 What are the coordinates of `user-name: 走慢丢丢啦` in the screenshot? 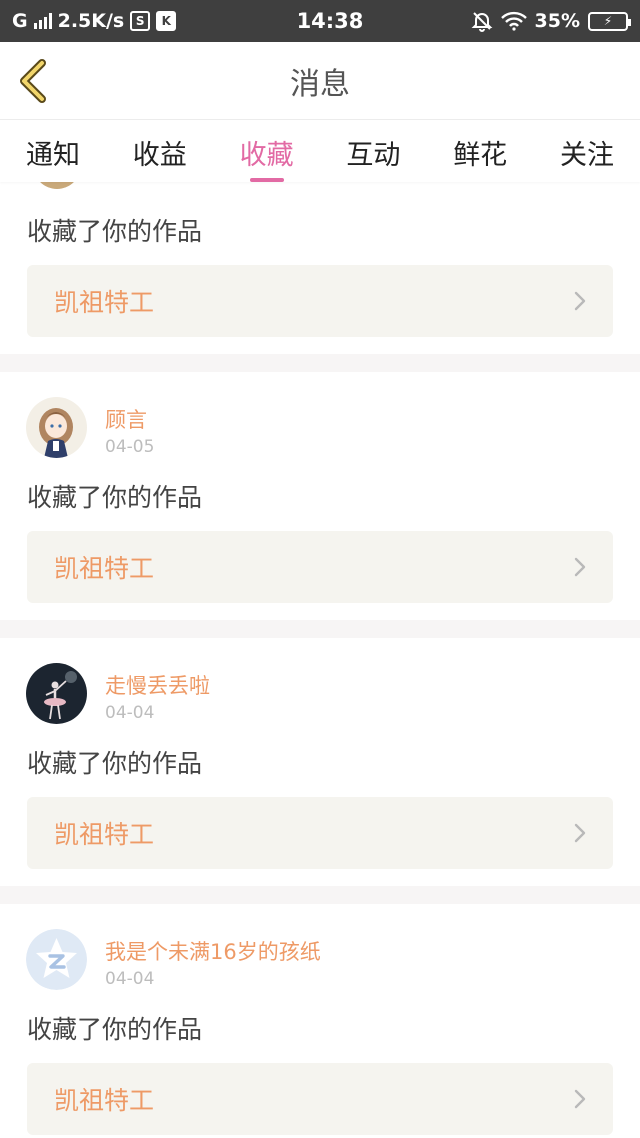 It's located at (157, 685).